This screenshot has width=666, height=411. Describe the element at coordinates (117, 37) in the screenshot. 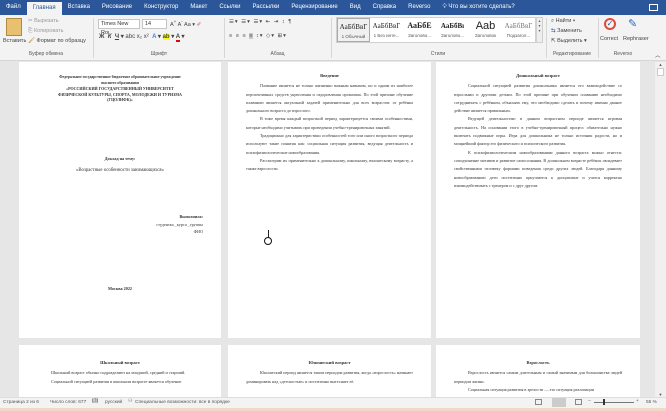

I see `underline-button: Ч` at that location.